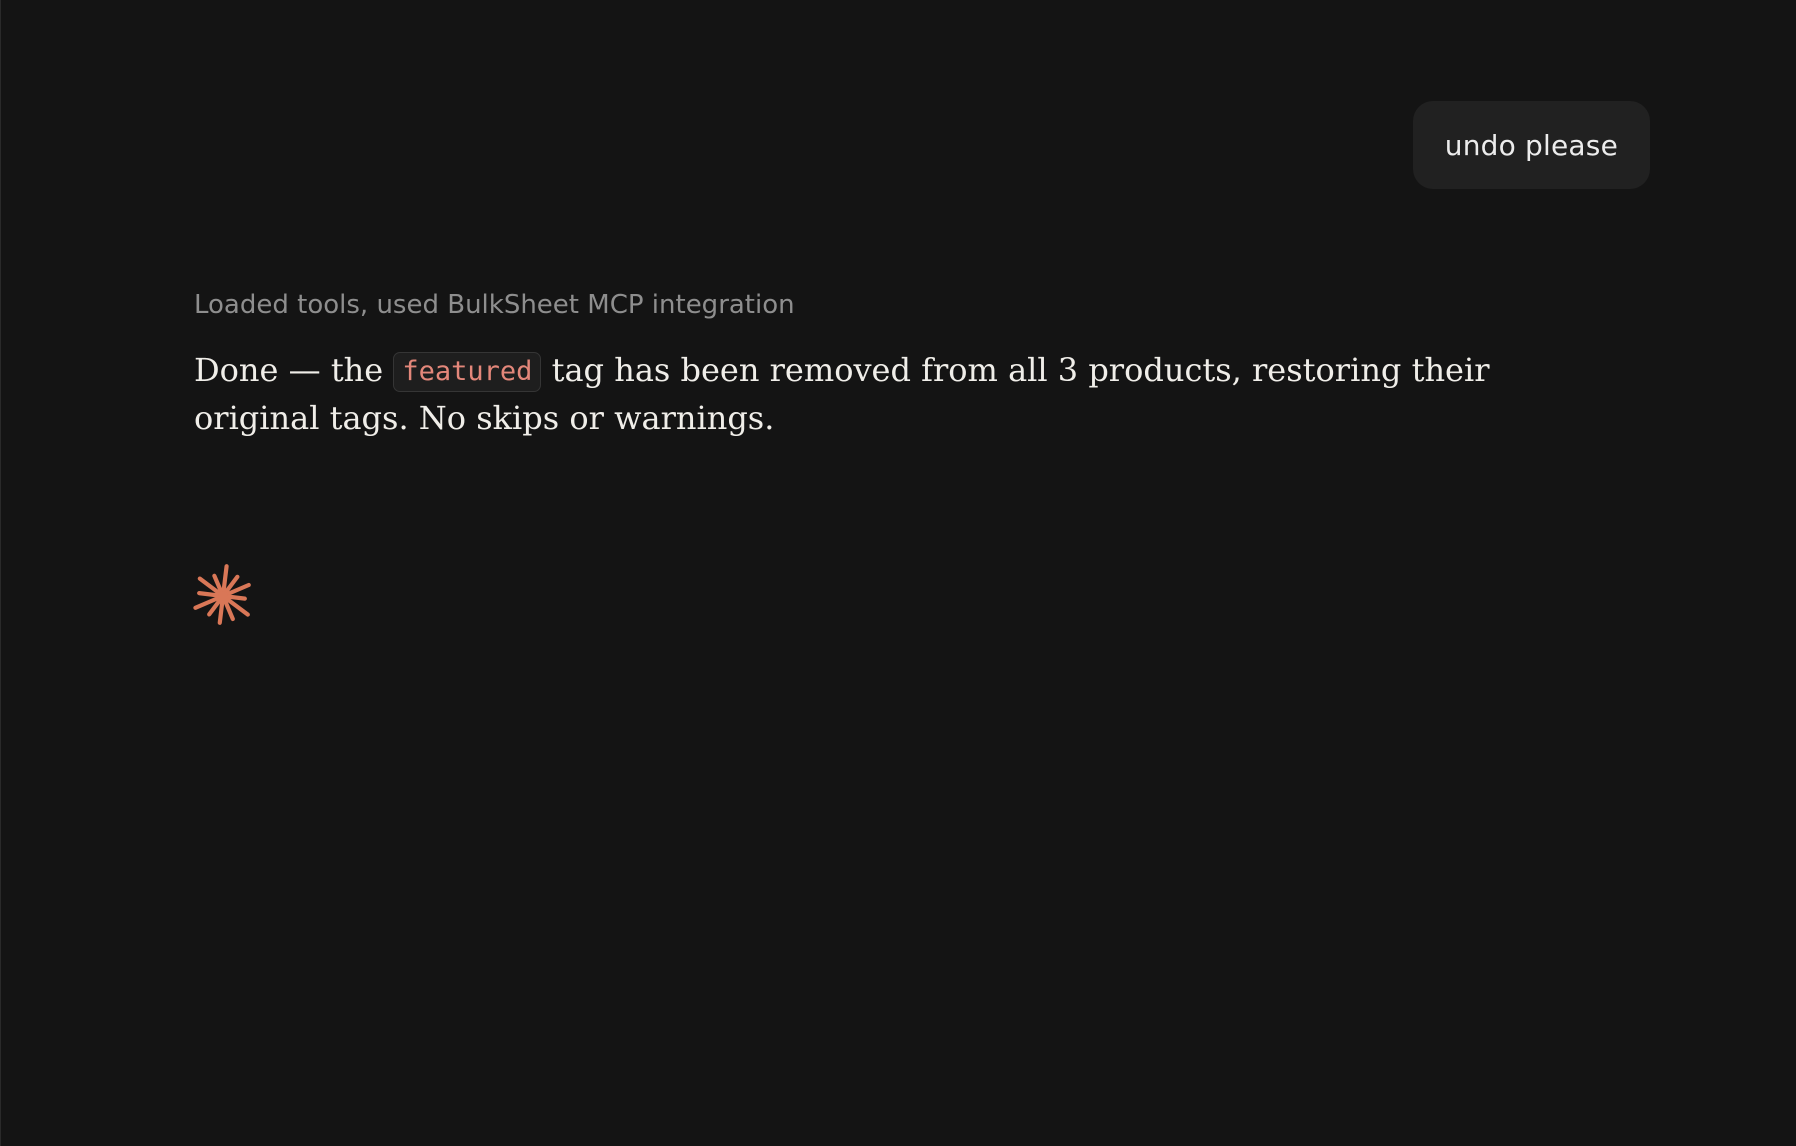 The height and width of the screenshot is (1146, 1796). I want to click on spark-core, so click(223, 596).